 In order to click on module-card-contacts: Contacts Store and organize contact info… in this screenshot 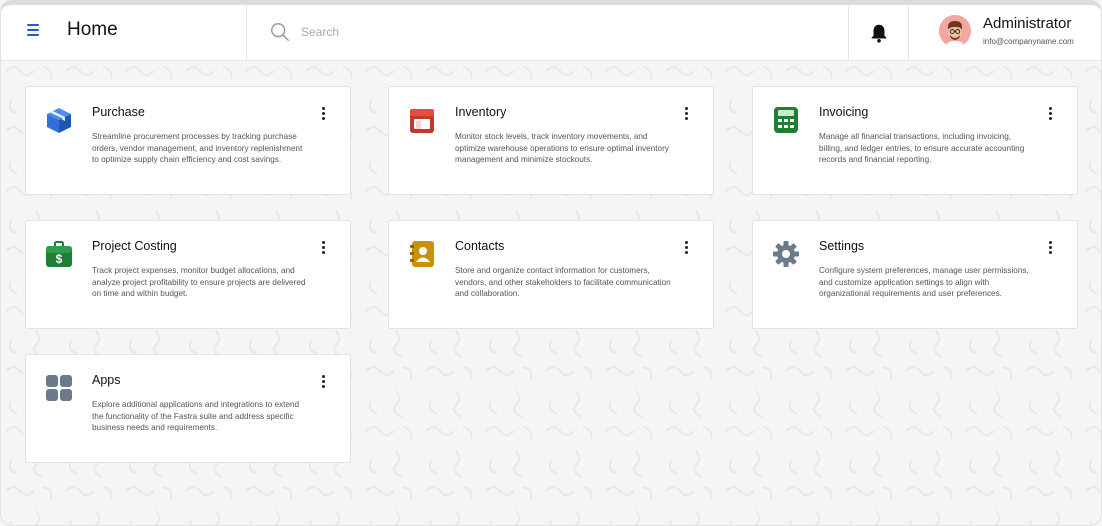, I will do `click(551, 274)`.